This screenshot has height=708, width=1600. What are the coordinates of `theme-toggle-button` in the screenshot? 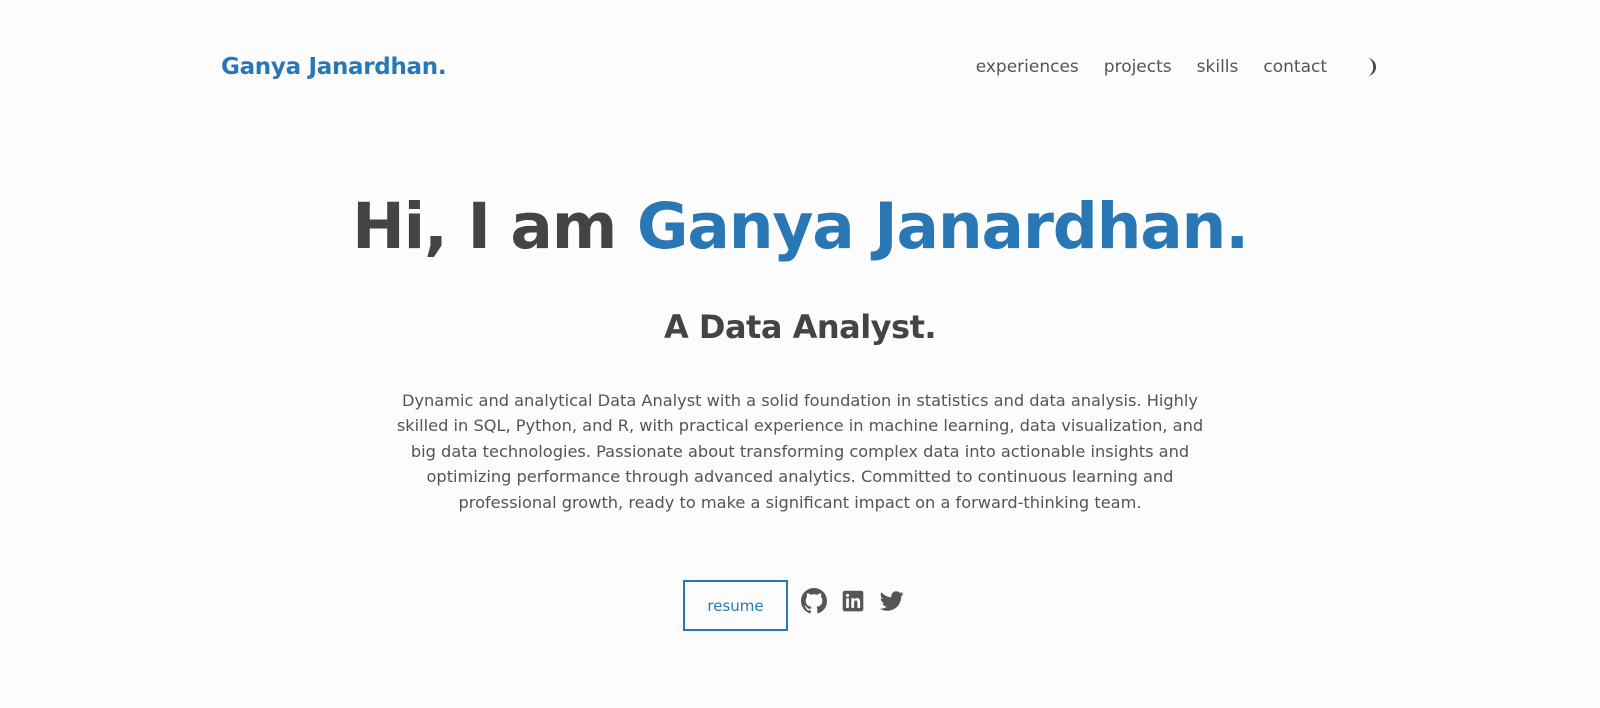 It's located at (1368, 67).